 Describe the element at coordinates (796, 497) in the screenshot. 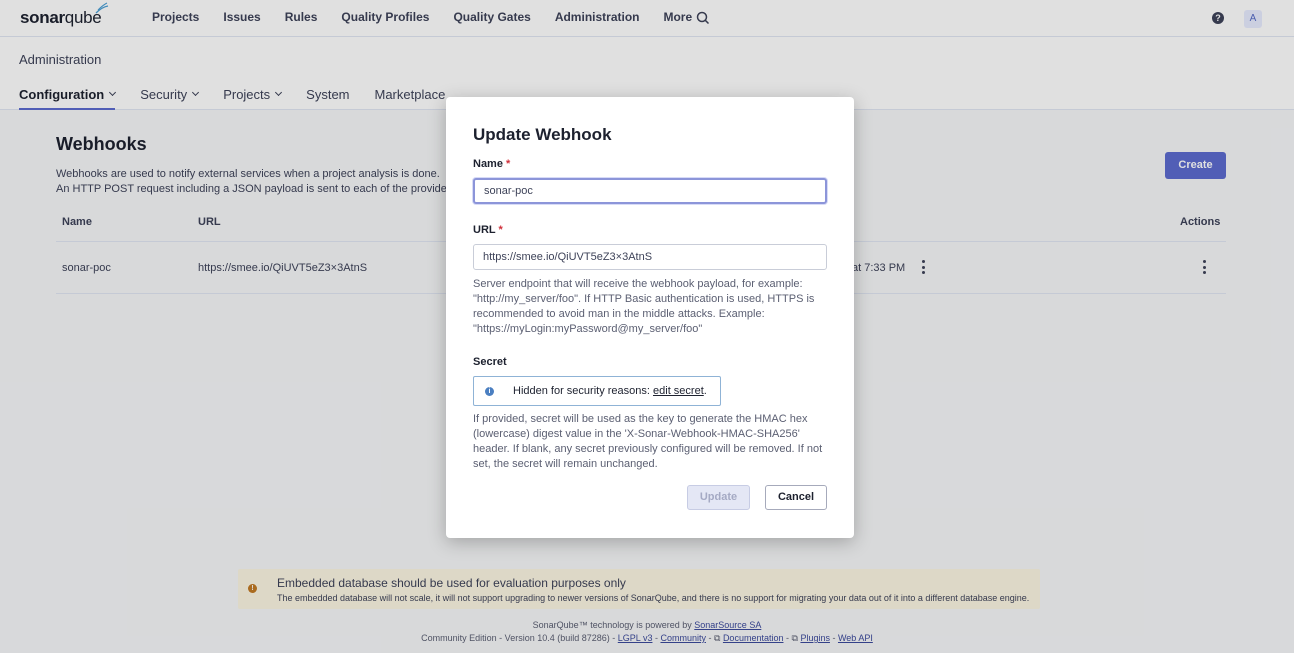

I see `cancel-button: Cancel` at that location.